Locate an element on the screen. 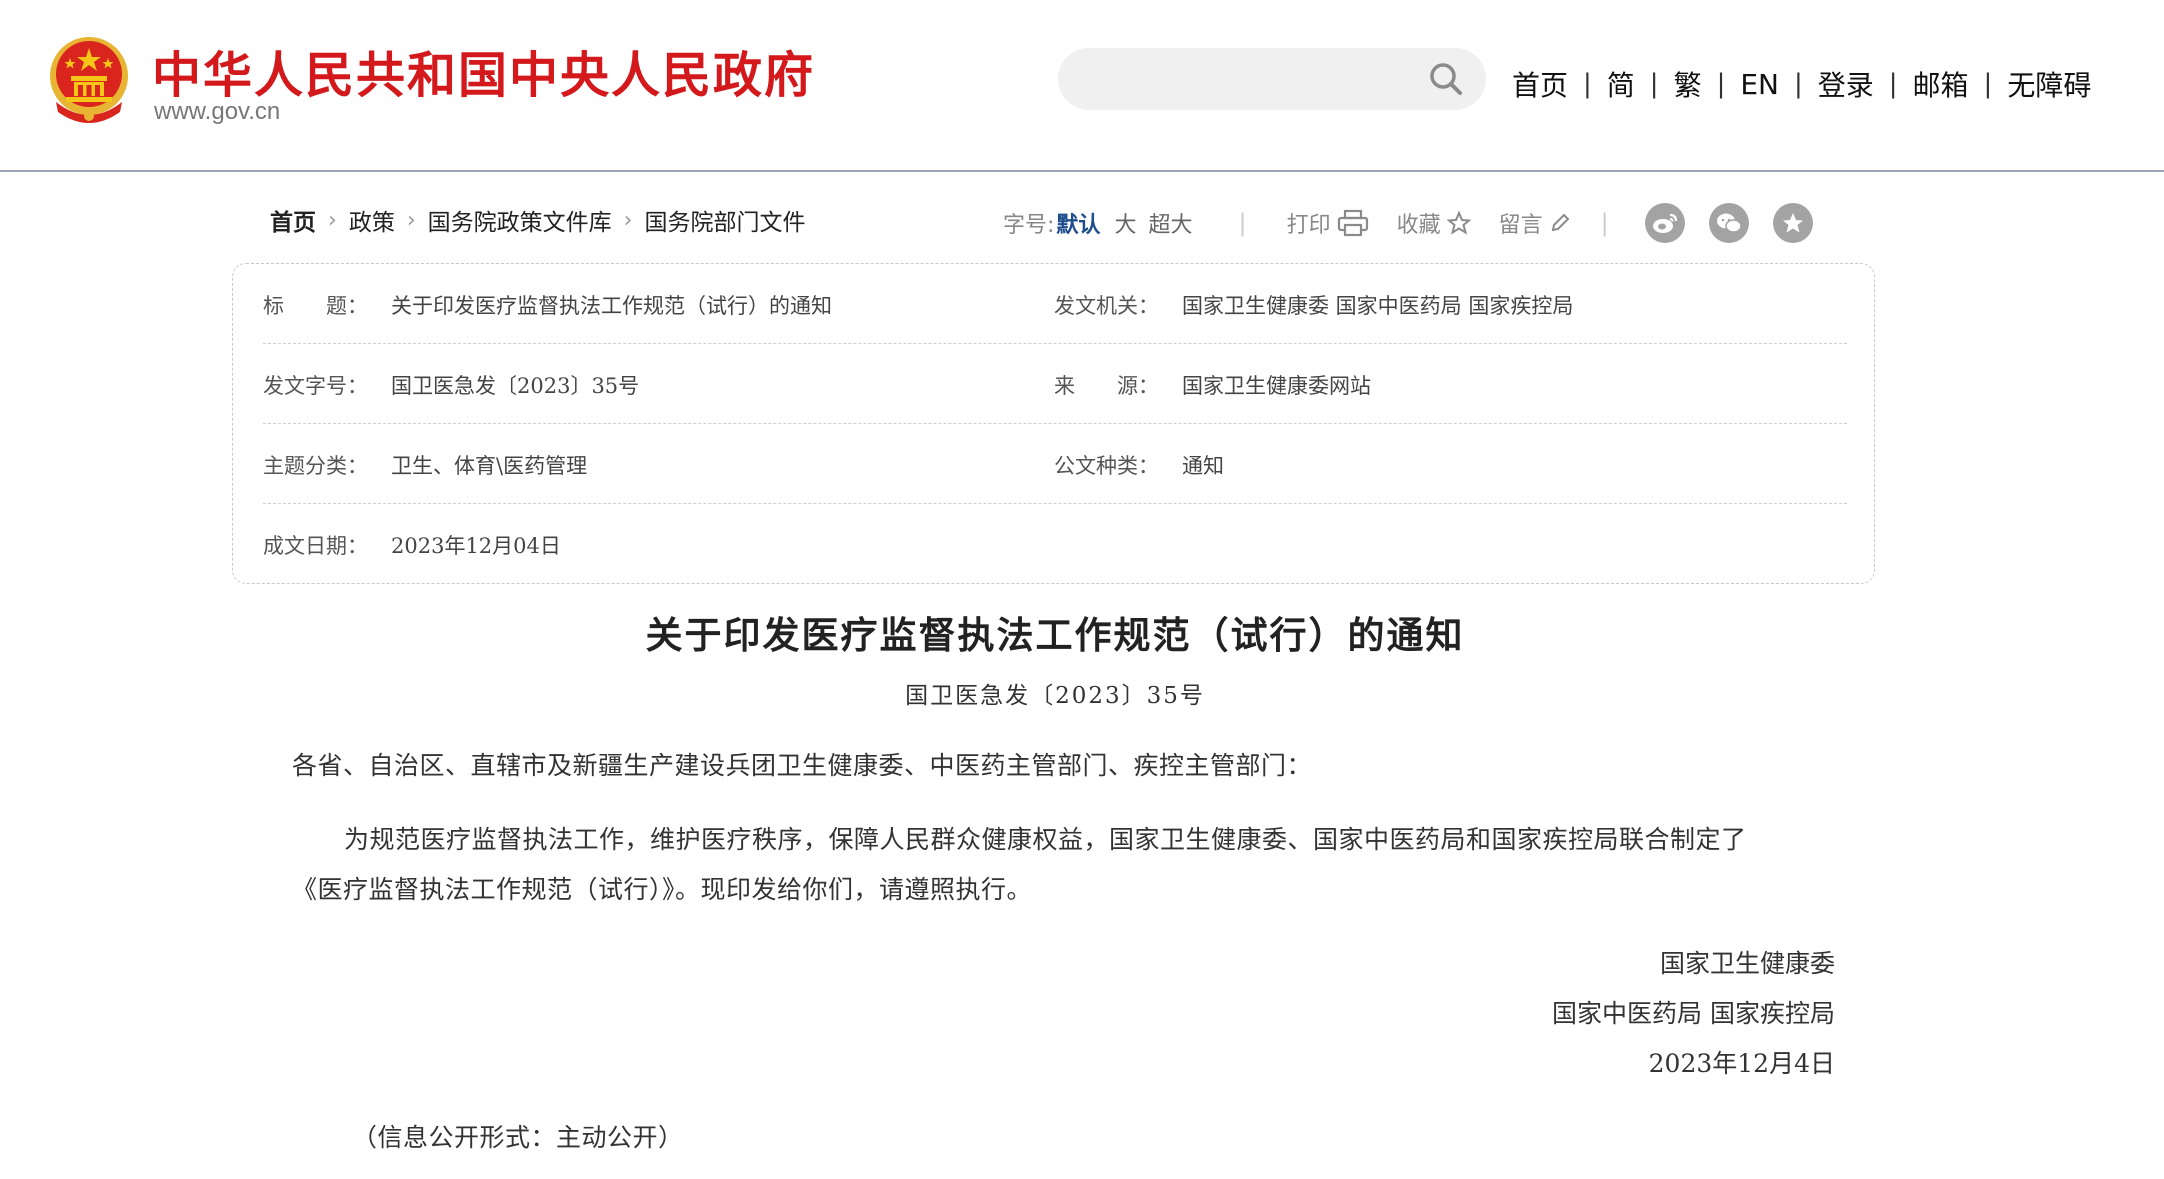  share-buttons is located at coordinates (1740, 223).